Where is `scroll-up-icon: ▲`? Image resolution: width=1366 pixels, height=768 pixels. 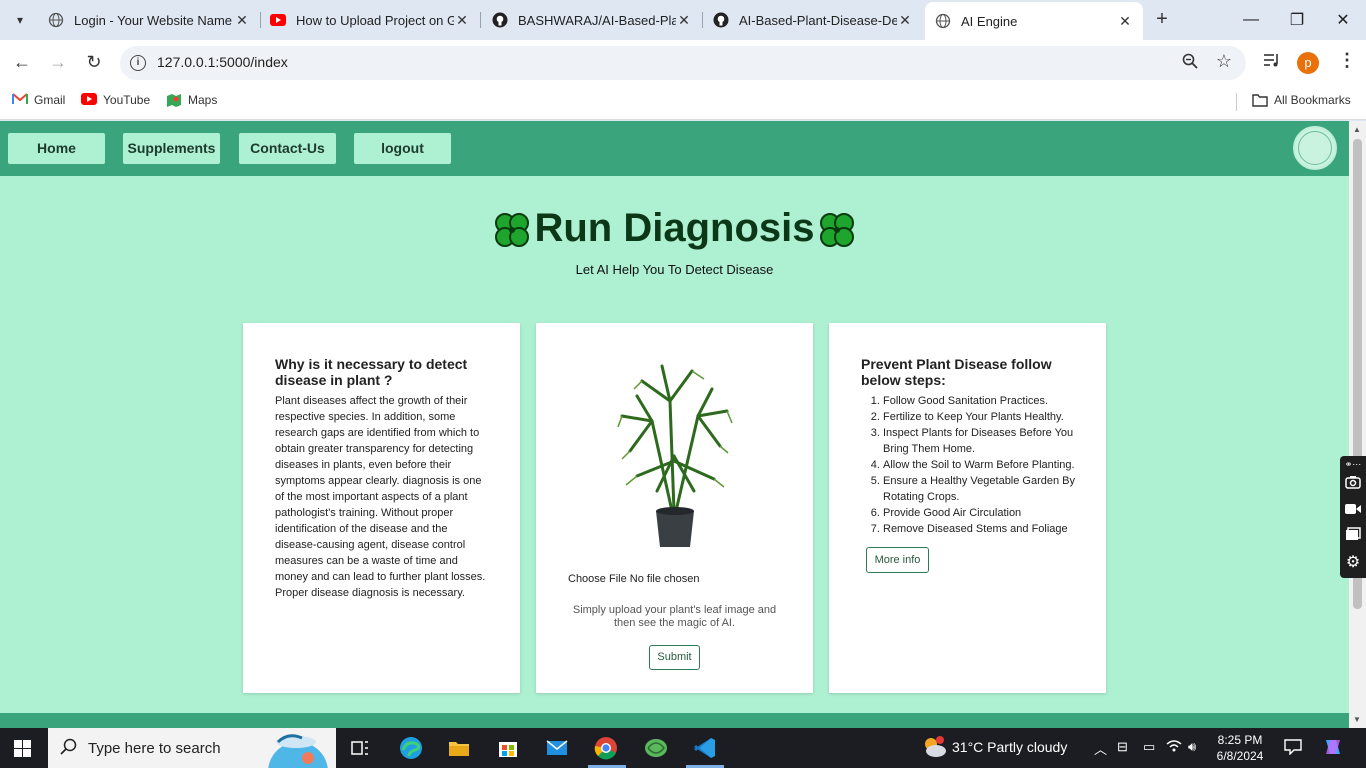 scroll-up-icon: ▲ is located at coordinates (1357, 129).